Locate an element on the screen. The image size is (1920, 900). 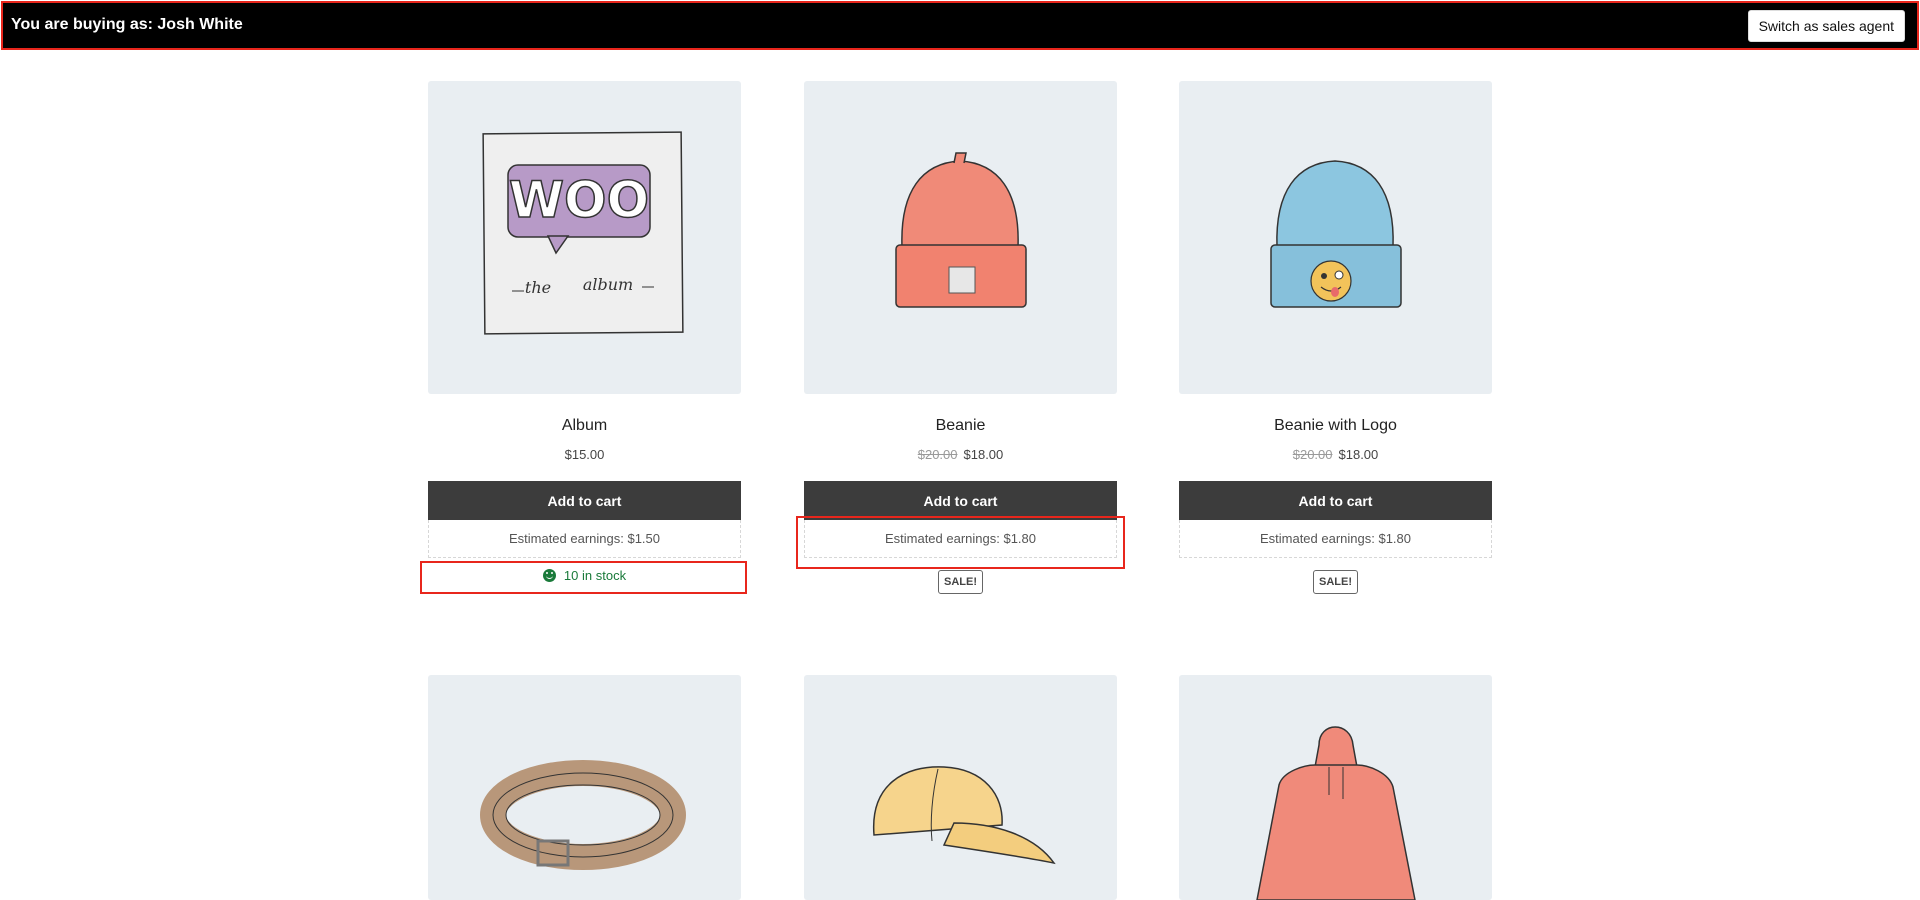
product-image-album: WOO the album is located at coordinates (584, 237).